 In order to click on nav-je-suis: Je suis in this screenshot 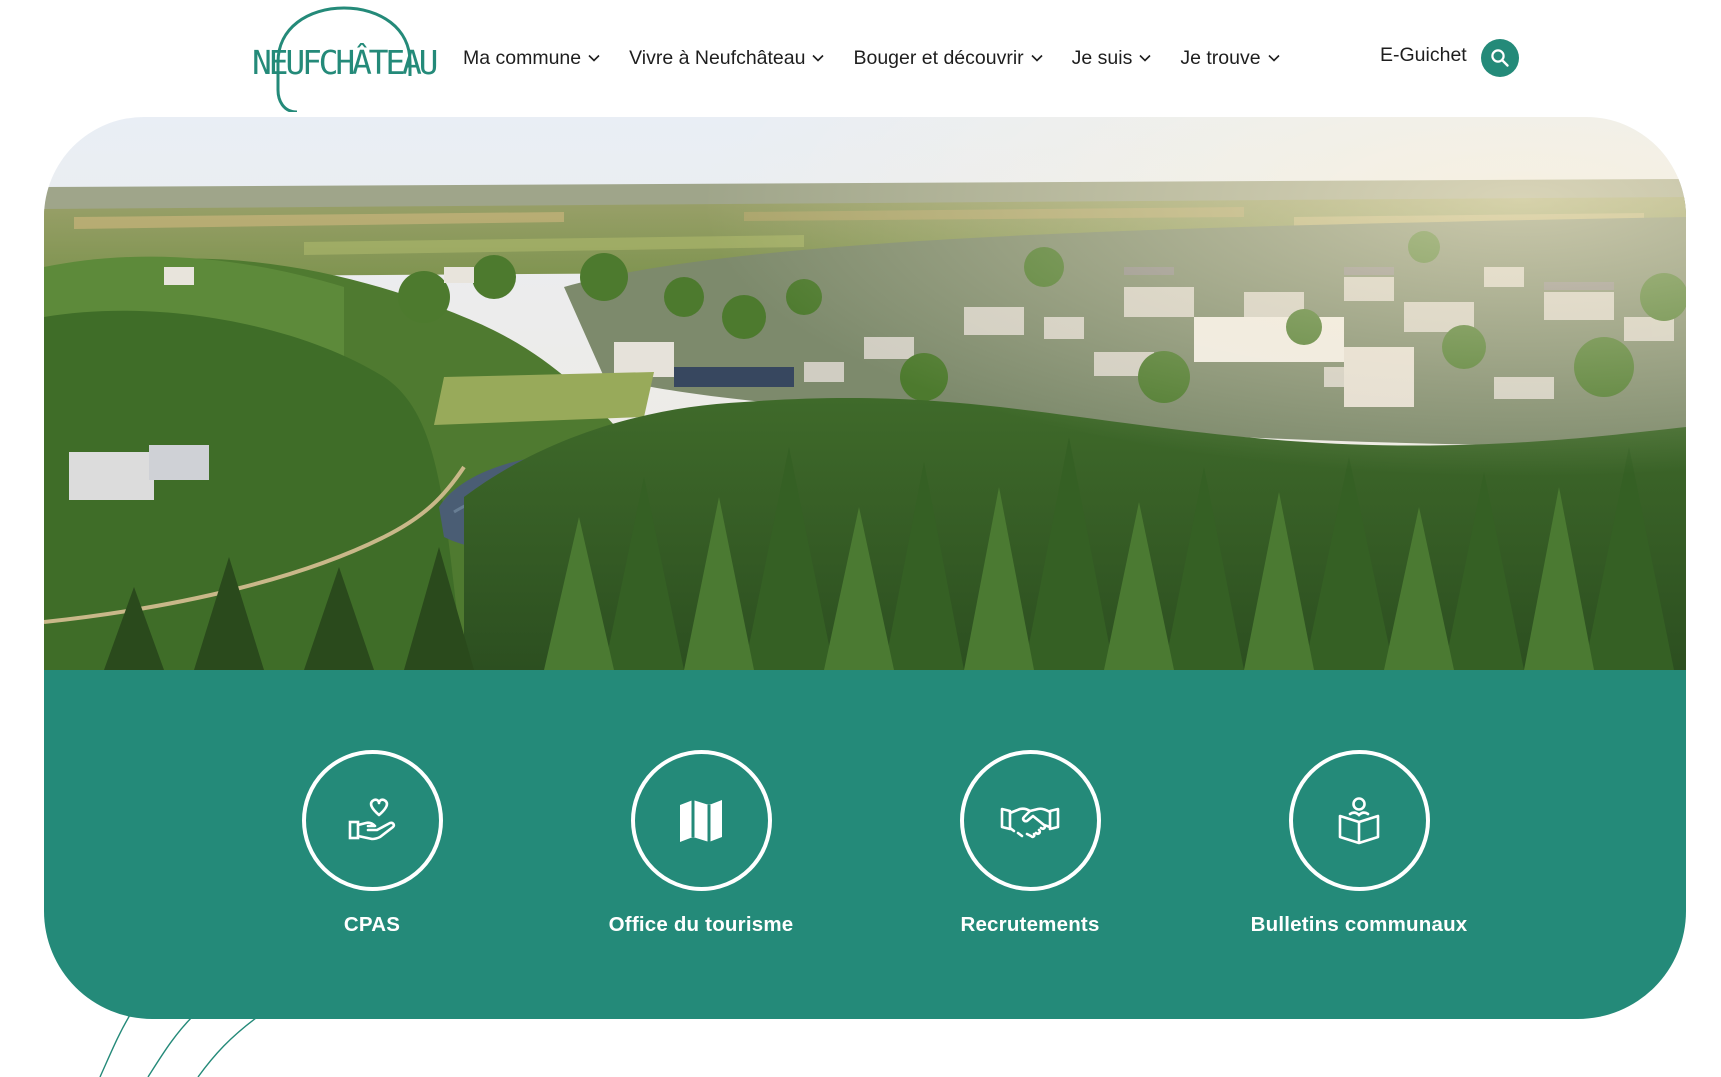, I will do `click(1112, 58)`.